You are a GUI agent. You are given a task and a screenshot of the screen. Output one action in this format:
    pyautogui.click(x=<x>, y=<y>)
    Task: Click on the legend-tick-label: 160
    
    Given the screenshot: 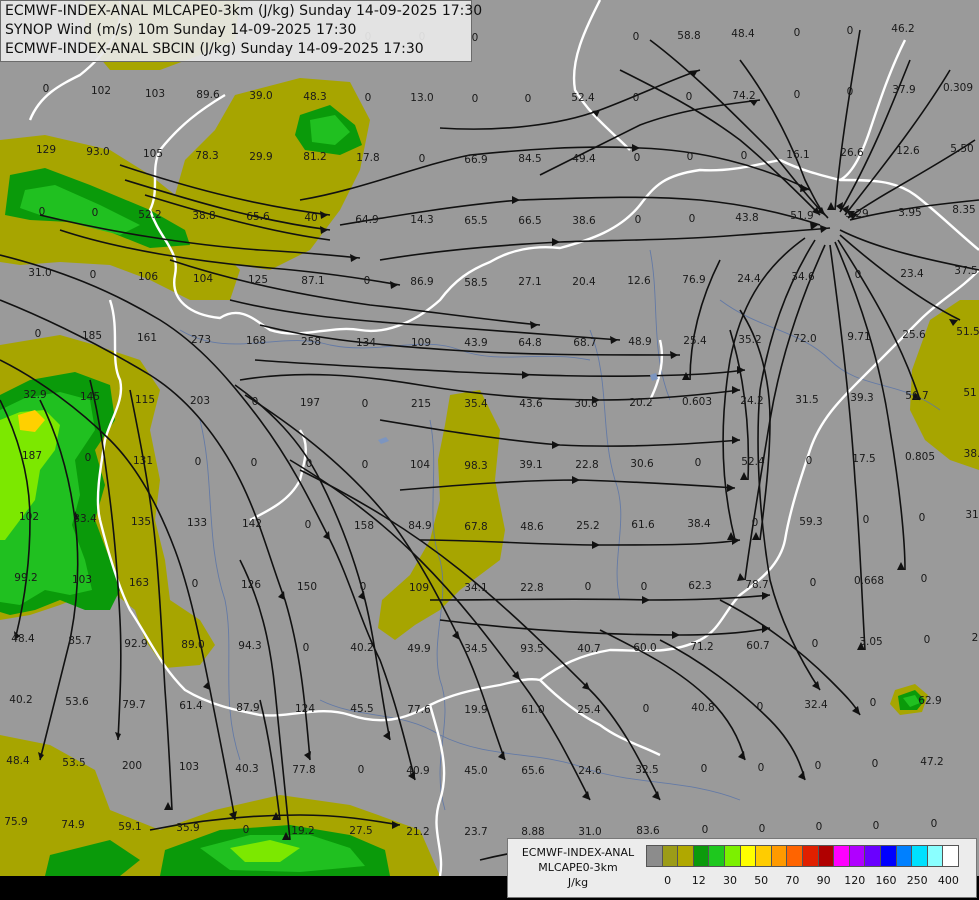 What is the action you would take?
    pyautogui.click(x=886, y=880)
    